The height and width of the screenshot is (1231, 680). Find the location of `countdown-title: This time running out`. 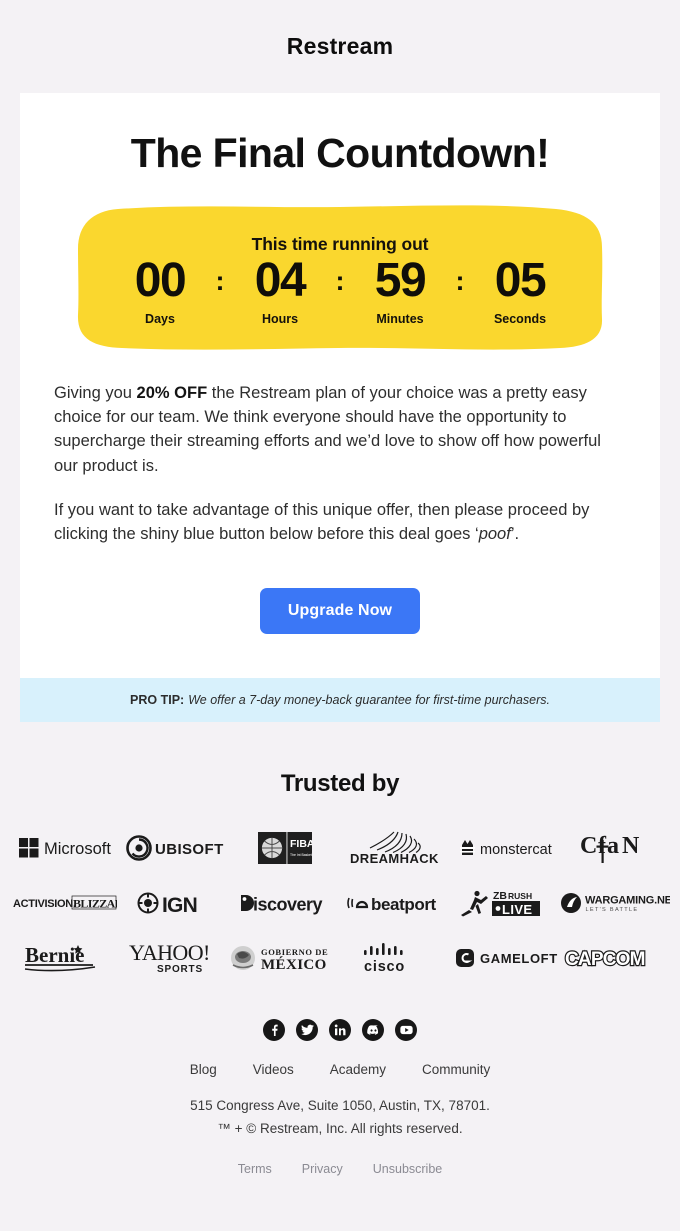

countdown-title: This time running out is located at coordinates (340, 243).